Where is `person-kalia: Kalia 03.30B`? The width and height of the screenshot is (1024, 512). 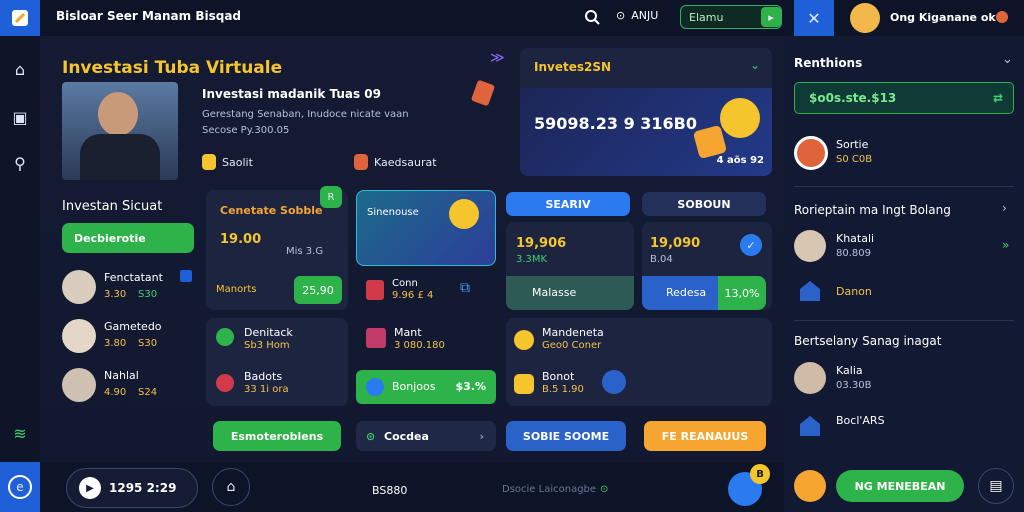 person-kalia: Kalia 03.30B is located at coordinates (904, 380).